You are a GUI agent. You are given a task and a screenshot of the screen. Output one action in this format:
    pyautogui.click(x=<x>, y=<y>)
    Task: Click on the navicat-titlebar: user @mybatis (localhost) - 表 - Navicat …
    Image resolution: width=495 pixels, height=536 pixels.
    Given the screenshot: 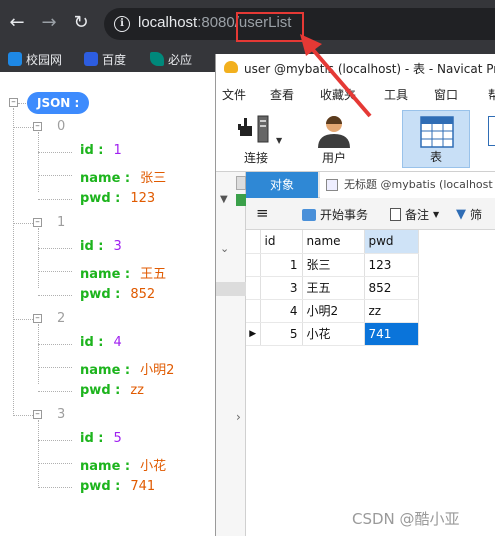 What is the action you would take?
    pyautogui.click(x=355, y=68)
    